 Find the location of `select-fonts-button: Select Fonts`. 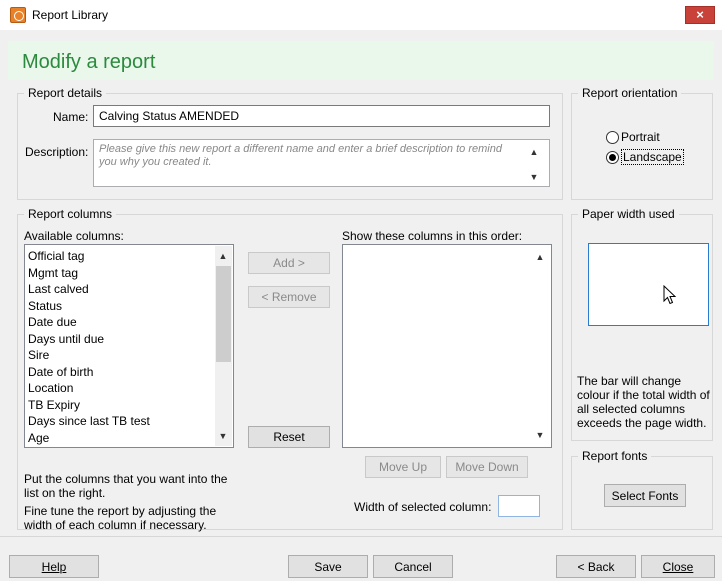

select-fonts-button: Select Fonts is located at coordinates (645, 495).